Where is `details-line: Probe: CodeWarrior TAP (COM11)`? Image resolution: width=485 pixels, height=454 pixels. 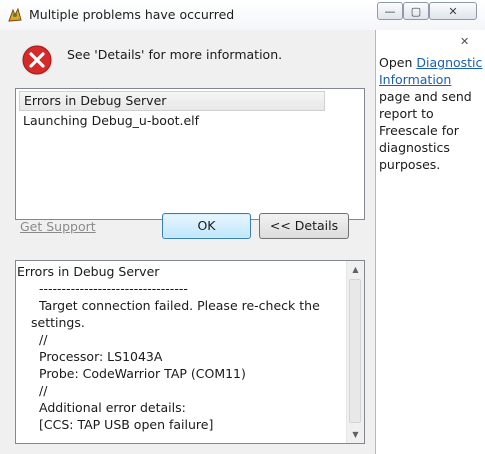
details-line: Probe: CodeWarrior TAP (COM11) is located at coordinates (142, 373).